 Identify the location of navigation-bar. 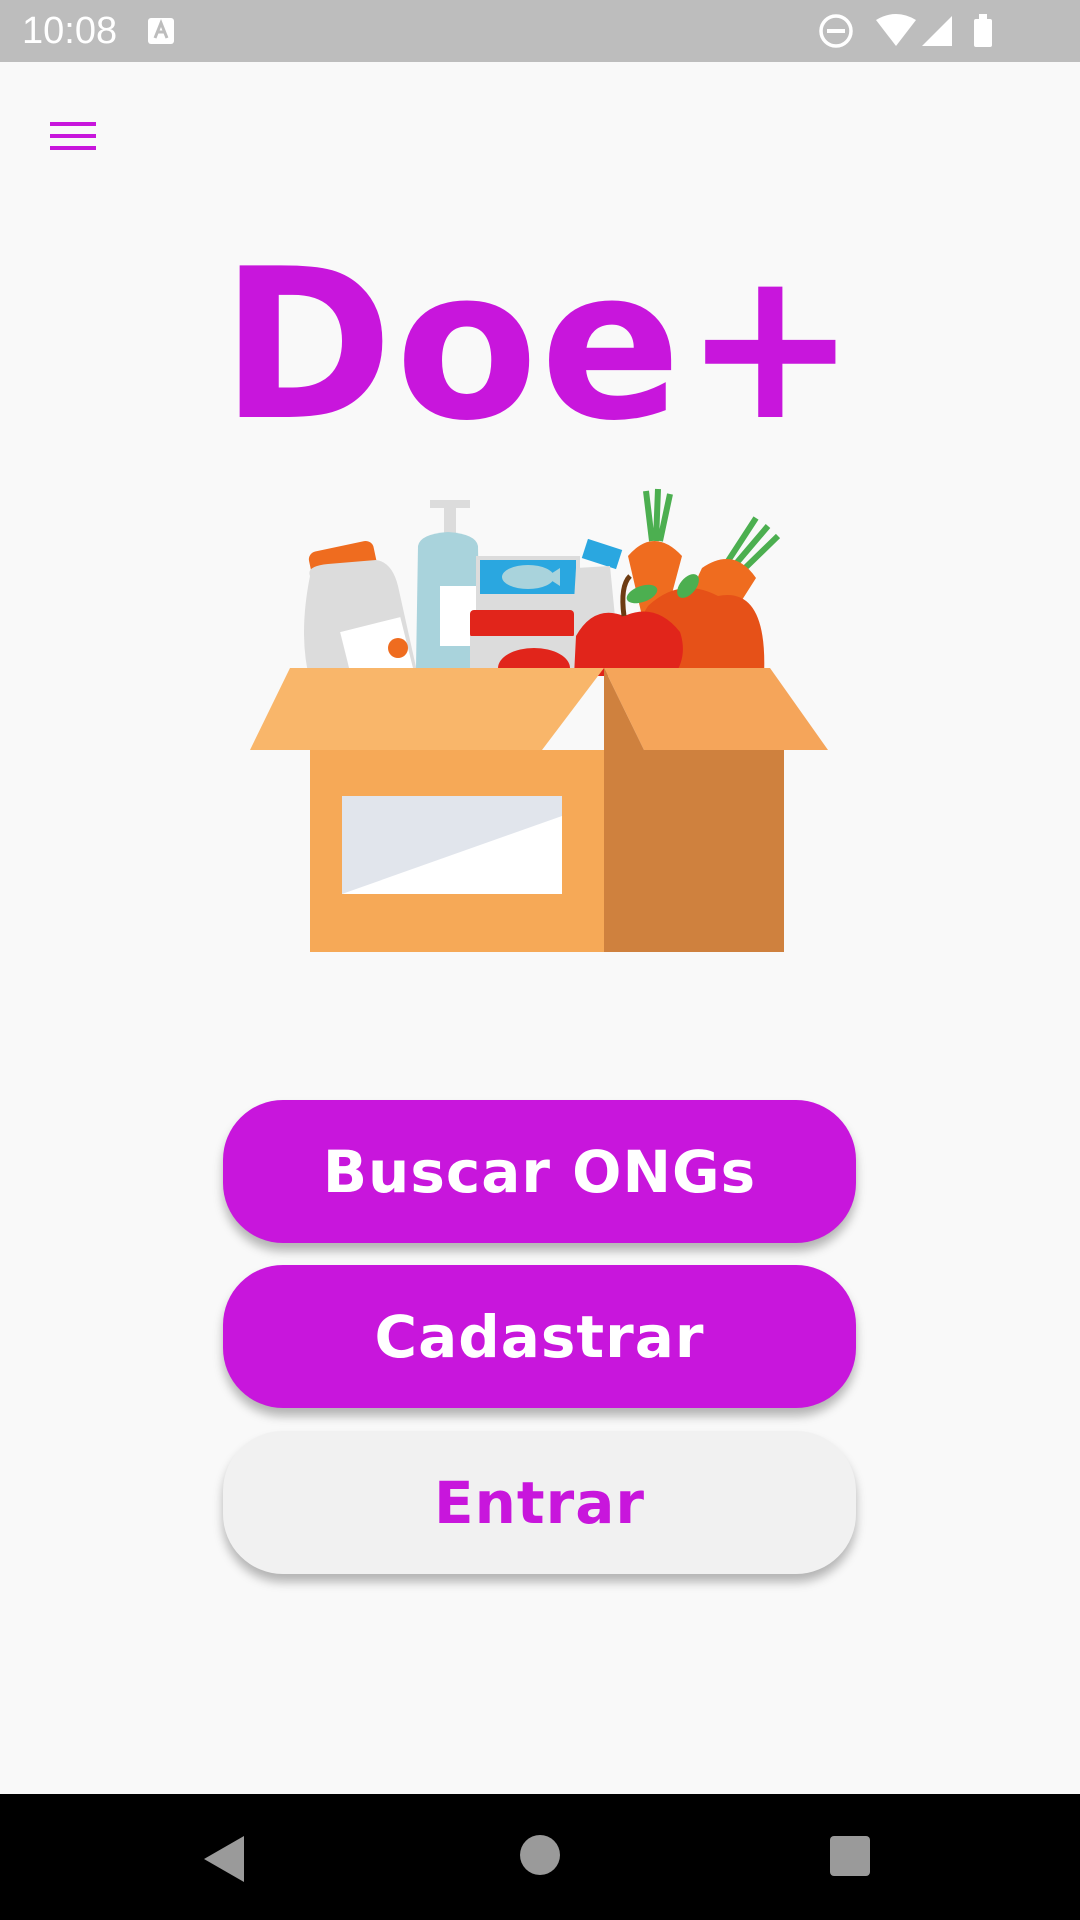
(540, 1857).